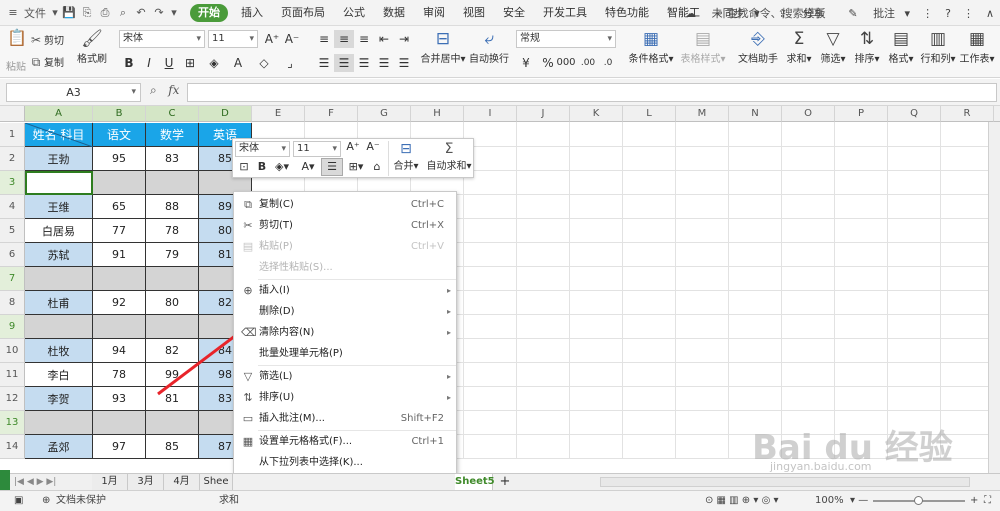 The width and height of the screenshot is (1000, 511). I want to click on sum-button: Σ 求和▾, so click(799, 46).